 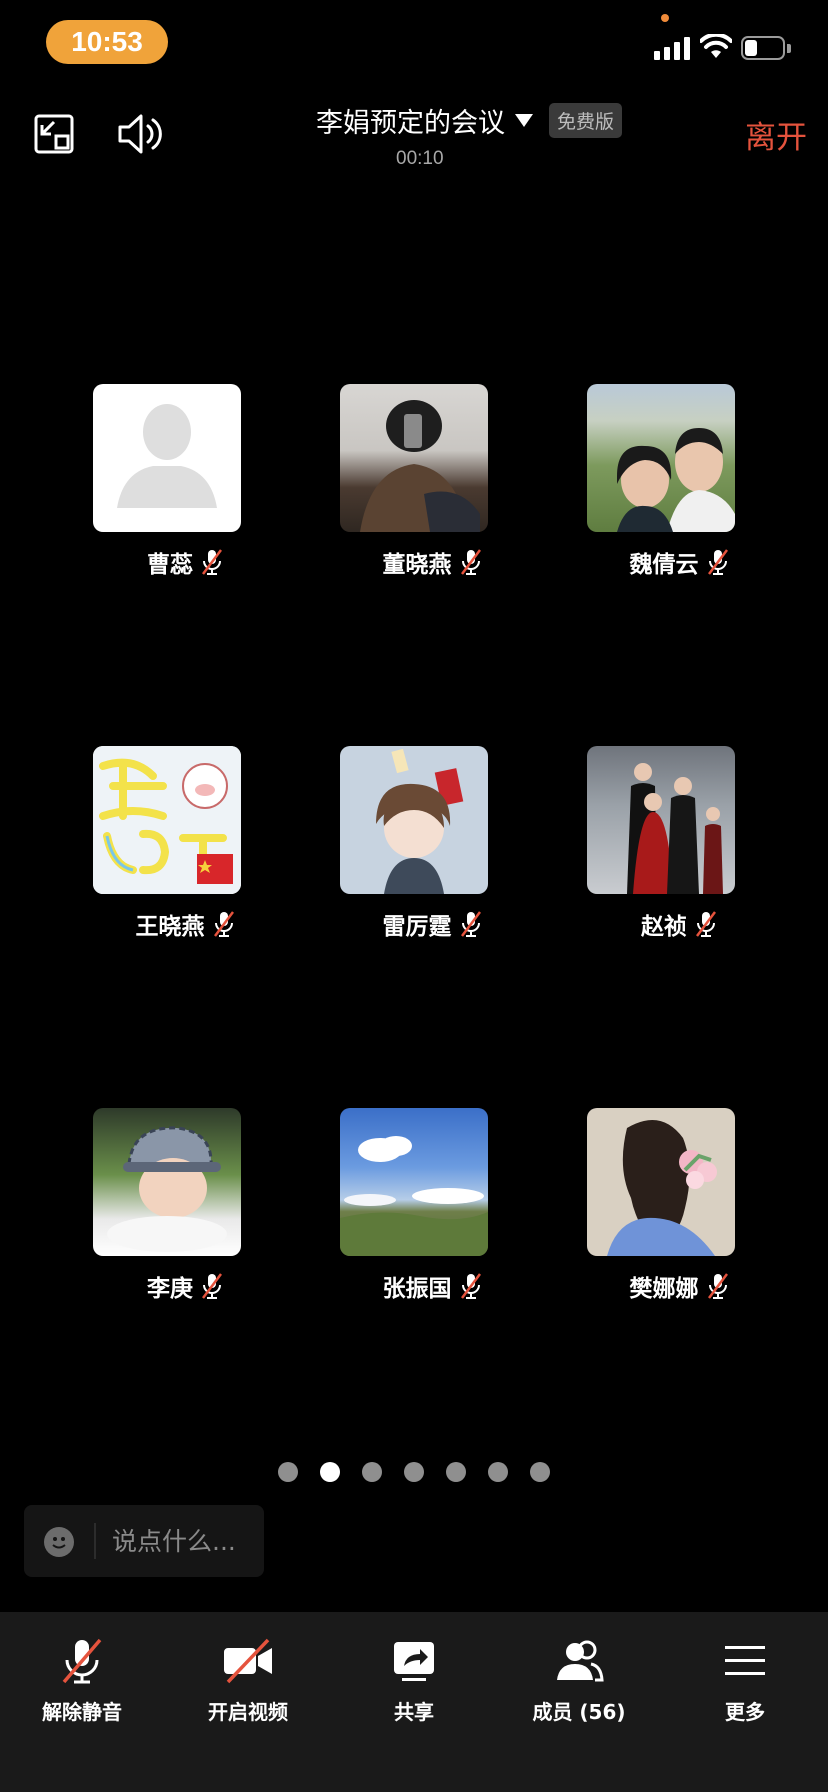 What do you see at coordinates (745, 1712) in the screenshot?
I see `more-label: 更多` at bounding box center [745, 1712].